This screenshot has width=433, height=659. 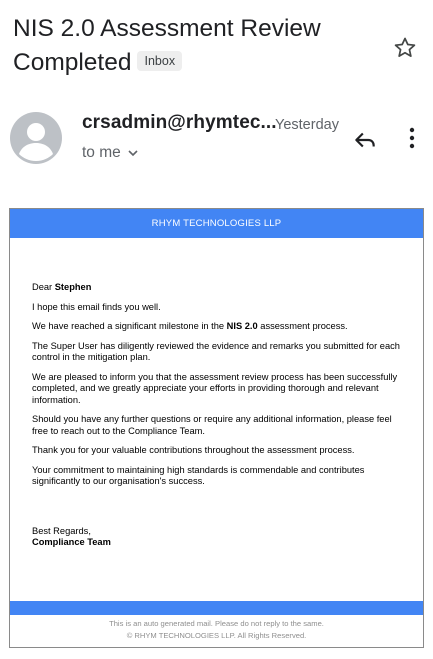 I want to click on email-date: Yesterday, so click(x=307, y=125).